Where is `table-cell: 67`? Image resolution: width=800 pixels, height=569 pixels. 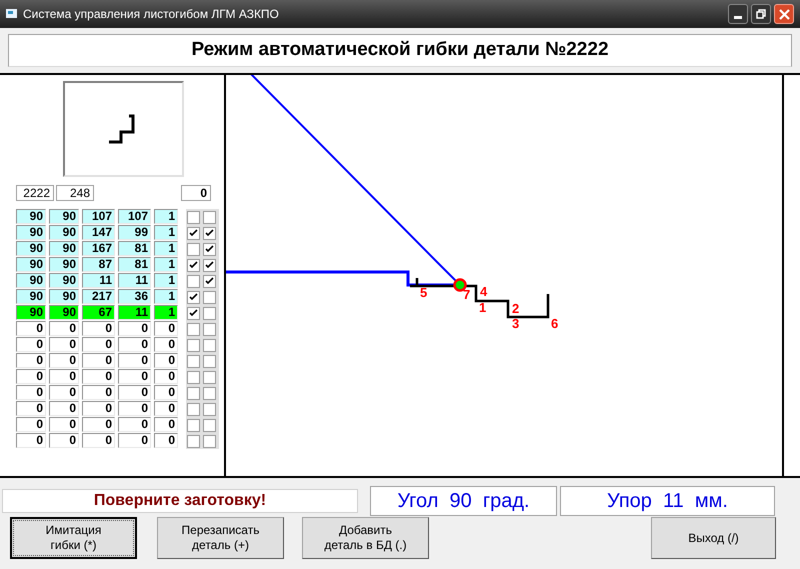
table-cell: 67 is located at coordinates (98, 312).